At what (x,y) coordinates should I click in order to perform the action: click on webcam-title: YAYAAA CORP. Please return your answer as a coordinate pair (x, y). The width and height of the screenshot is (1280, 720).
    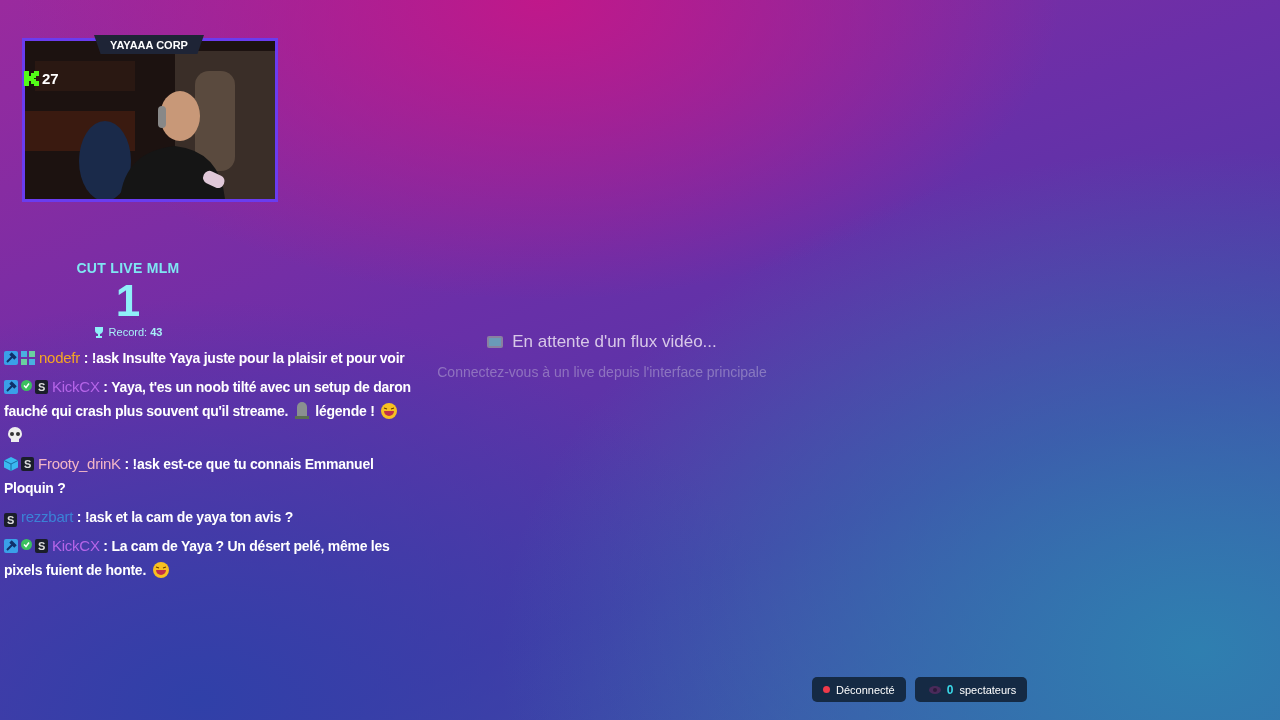
    Looking at the image, I should click on (149, 44).